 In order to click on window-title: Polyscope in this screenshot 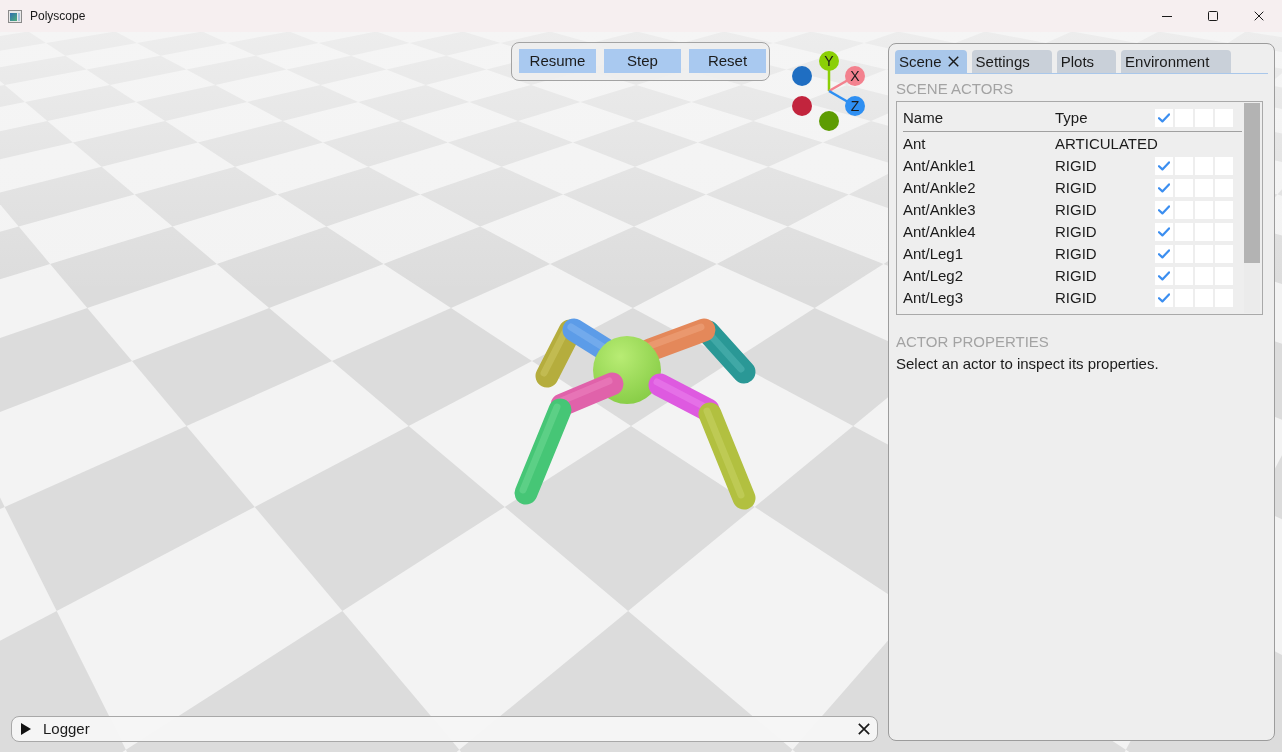, I will do `click(58, 16)`.